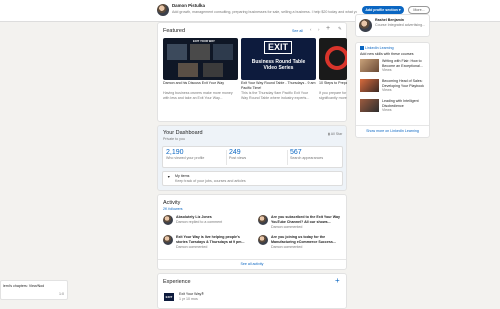  What do you see at coordinates (200, 52) in the screenshot?
I see `video-frame-center` at bounding box center [200, 52].